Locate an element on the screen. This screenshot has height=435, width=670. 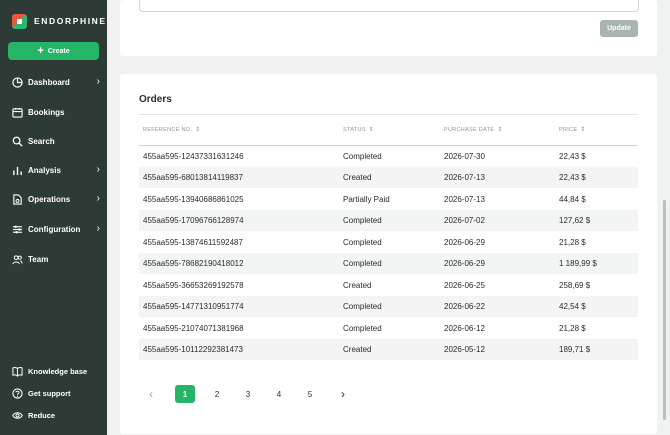
sidebar-item-team: Team is located at coordinates (56, 259).